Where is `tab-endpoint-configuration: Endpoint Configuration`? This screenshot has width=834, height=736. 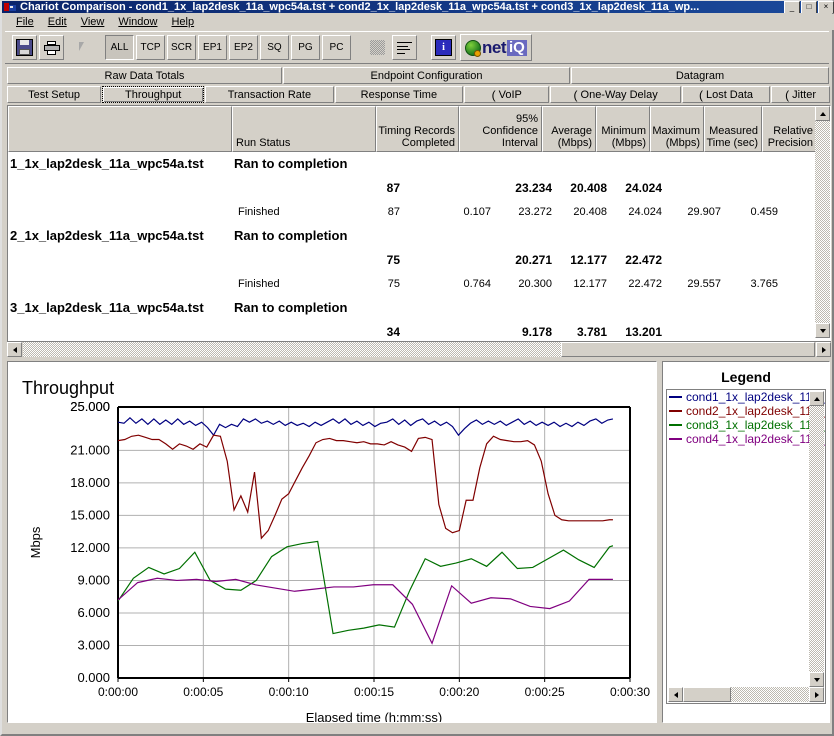 tab-endpoint-configuration: Endpoint Configuration is located at coordinates (426, 75).